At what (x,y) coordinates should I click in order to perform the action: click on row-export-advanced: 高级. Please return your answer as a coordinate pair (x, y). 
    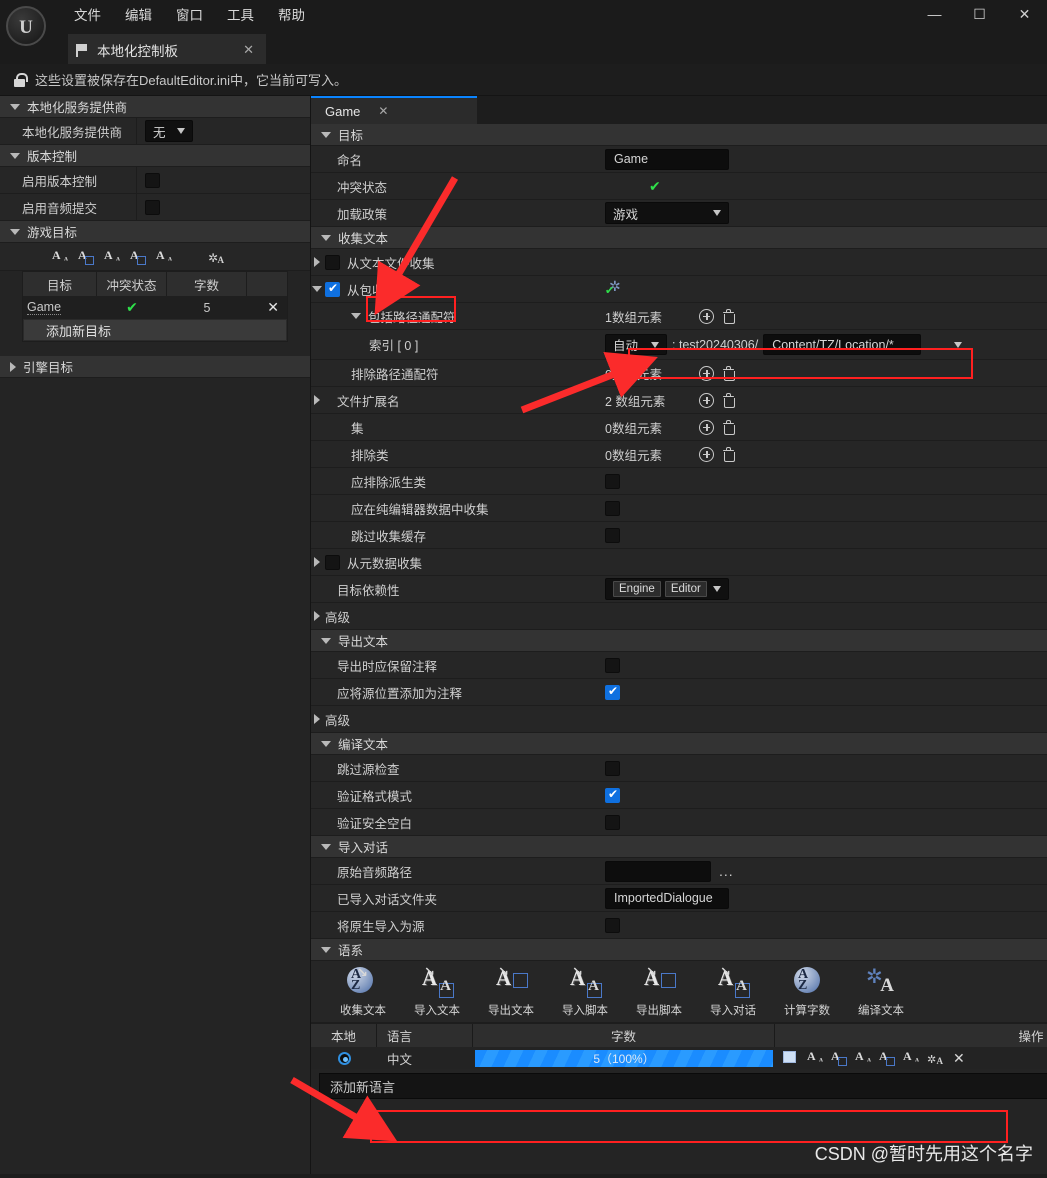
    Looking at the image, I should click on (679, 719).